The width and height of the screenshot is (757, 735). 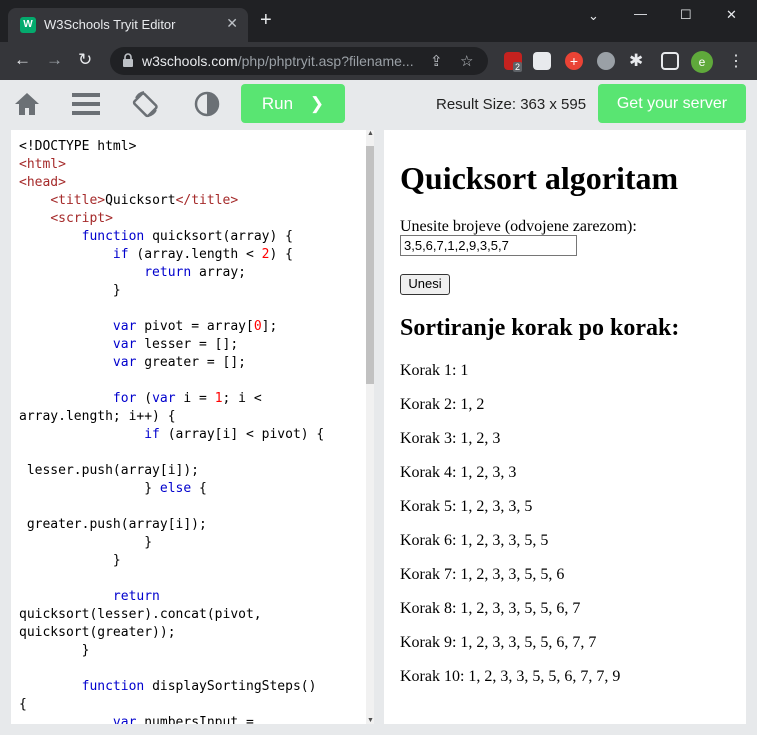 I want to click on tab-title: W3Schools Tryit Editor, so click(x=110, y=24).